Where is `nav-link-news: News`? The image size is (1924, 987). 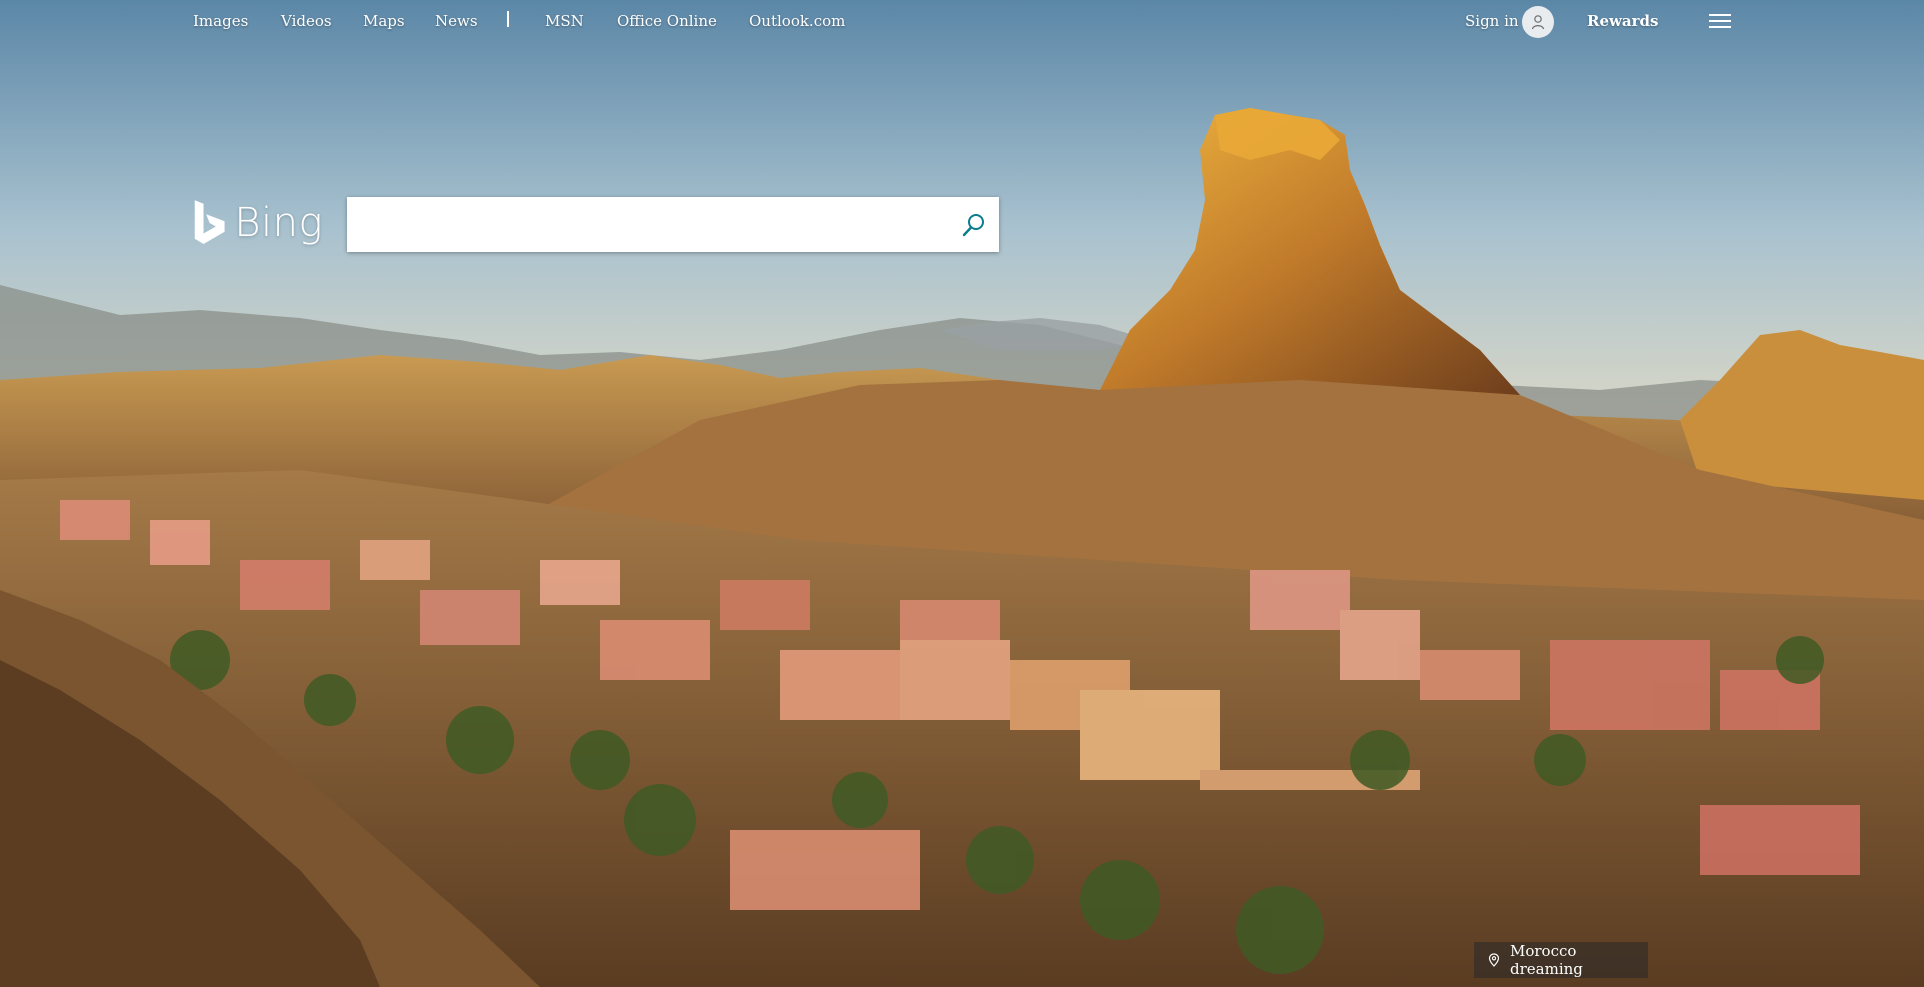
nav-link-news: News is located at coordinates (456, 21).